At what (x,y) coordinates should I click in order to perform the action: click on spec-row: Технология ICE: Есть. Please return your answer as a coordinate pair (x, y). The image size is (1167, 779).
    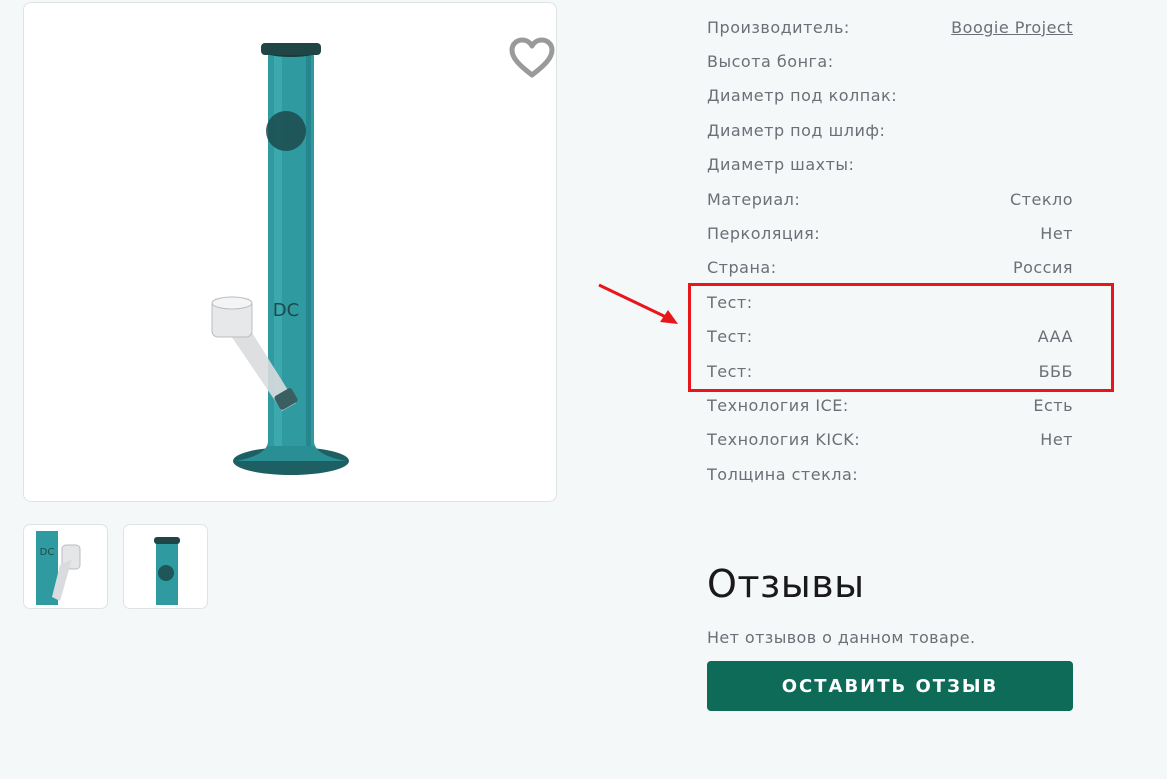
    Looking at the image, I should click on (890, 405).